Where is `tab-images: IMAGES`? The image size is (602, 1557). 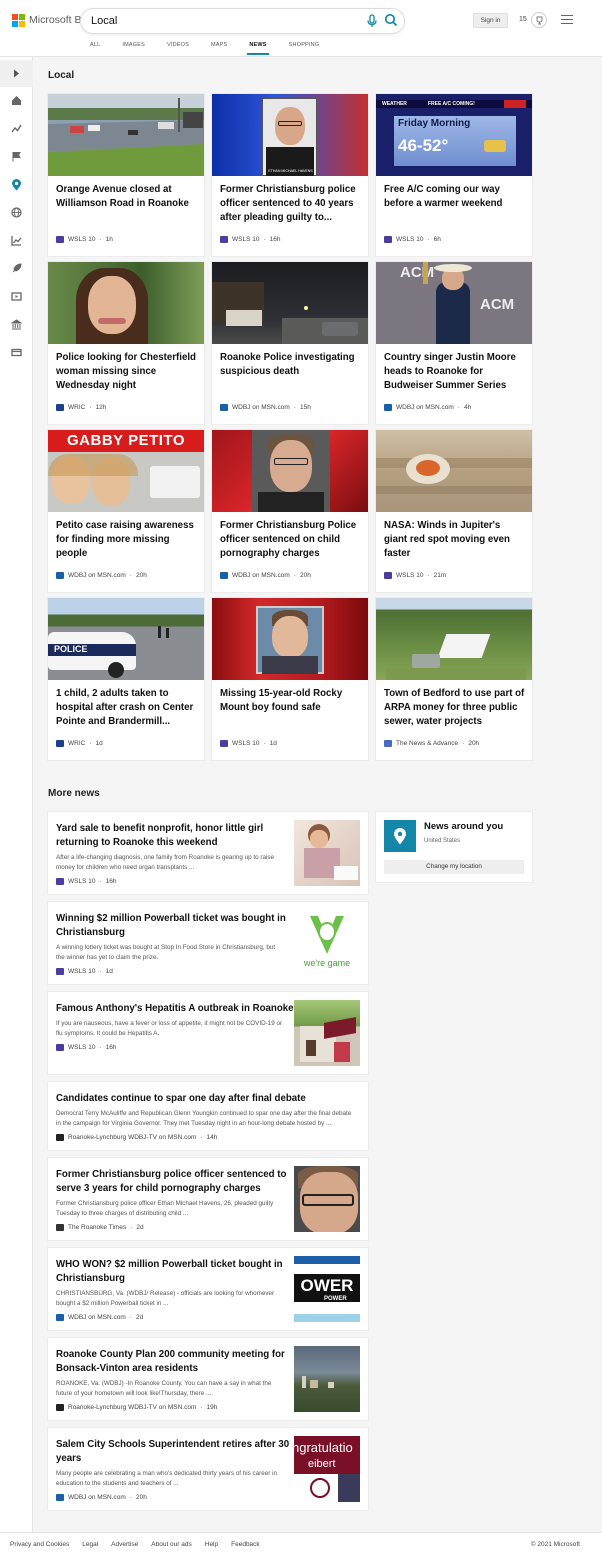
tab-images: IMAGES is located at coordinates (133, 45).